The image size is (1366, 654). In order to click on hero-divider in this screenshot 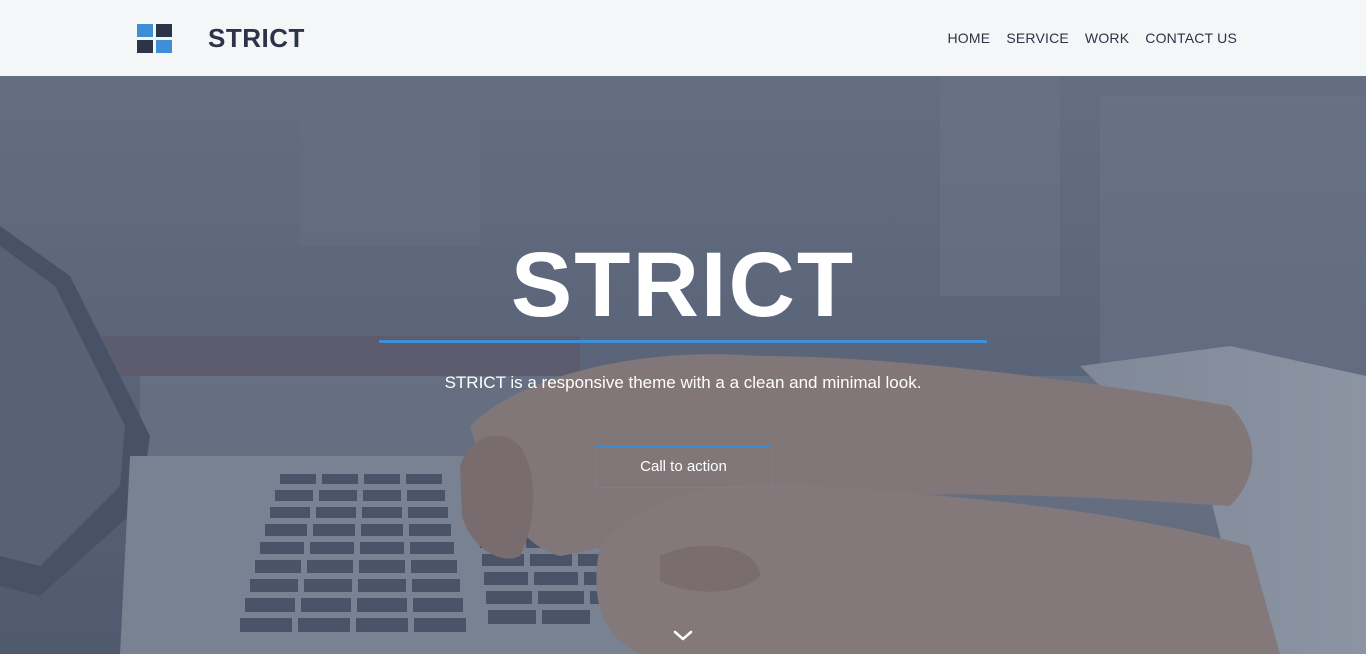, I will do `click(683, 341)`.